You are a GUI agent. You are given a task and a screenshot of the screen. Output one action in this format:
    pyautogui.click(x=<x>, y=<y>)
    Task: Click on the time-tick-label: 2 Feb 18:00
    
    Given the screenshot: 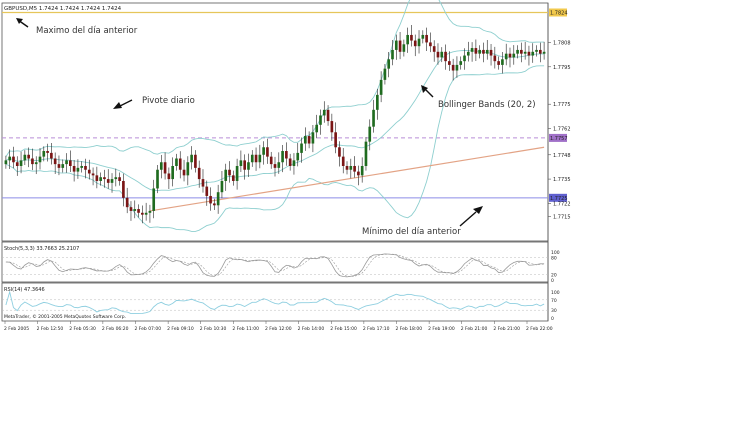 What is the action you would take?
    pyautogui.click(x=409, y=329)
    